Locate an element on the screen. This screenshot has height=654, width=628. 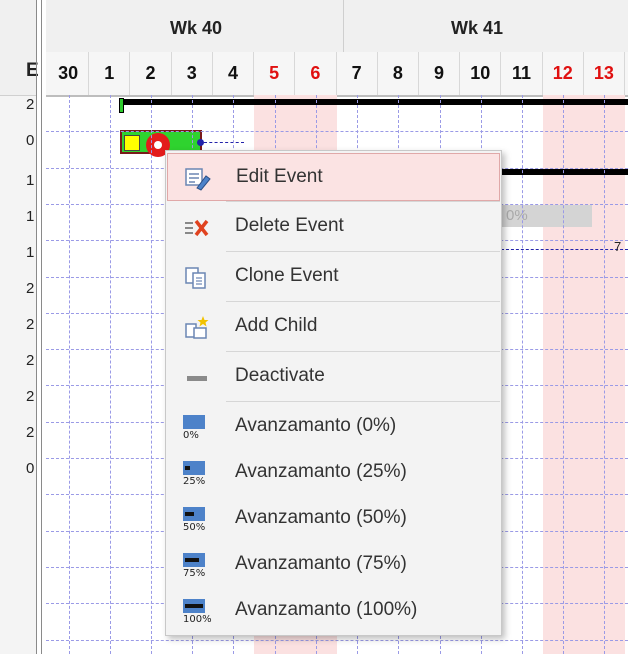
day-header-cell: 9 is located at coordinates (440, 73).